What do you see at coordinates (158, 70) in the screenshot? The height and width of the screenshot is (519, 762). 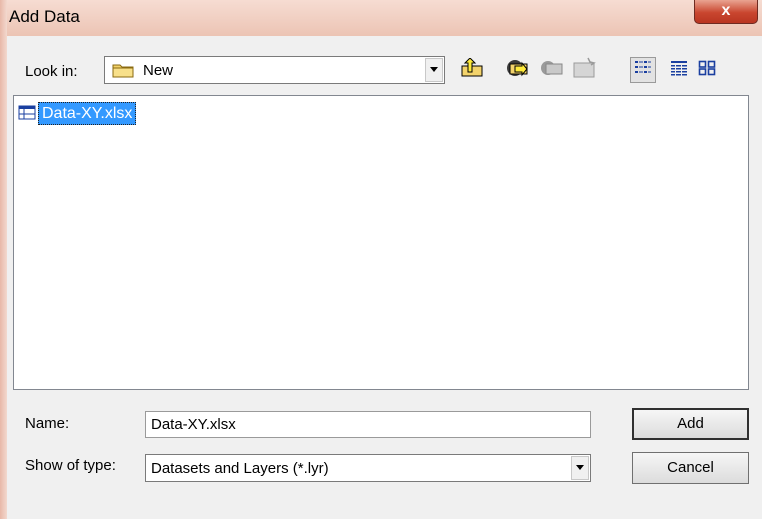 I see `look-in-value: New` at bounding box center [158, 70].